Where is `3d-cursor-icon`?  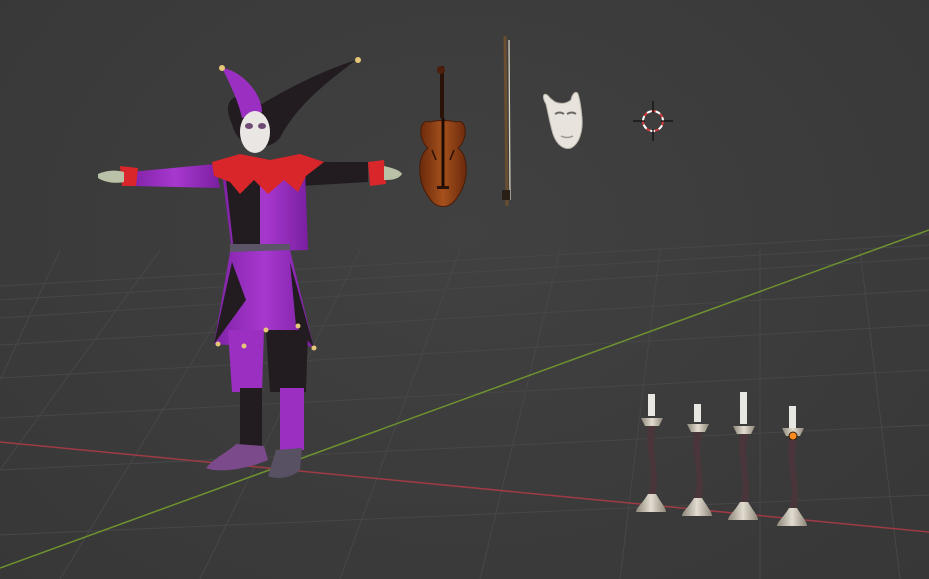 3d-cursor-icon is located at coordinates (653, 121).